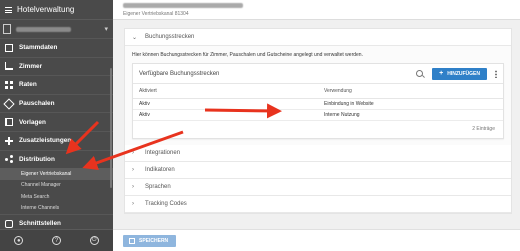 The width and height of the screenshot is (520, 251). Describe the element at coordinates (43, 29) in the screenshot. I see `hotel-name-redacted` at that location.